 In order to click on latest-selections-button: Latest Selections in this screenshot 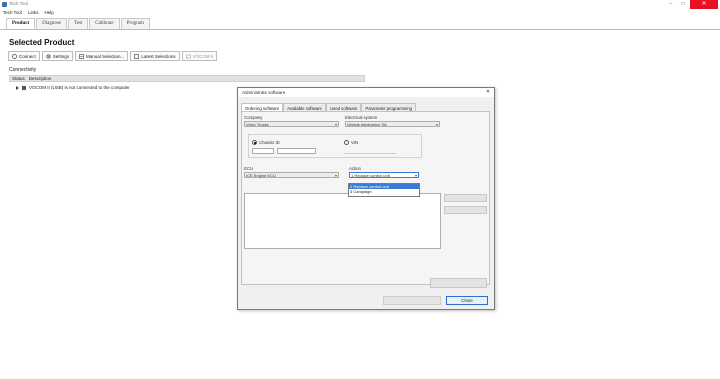, I will do `click(155, 56)`.